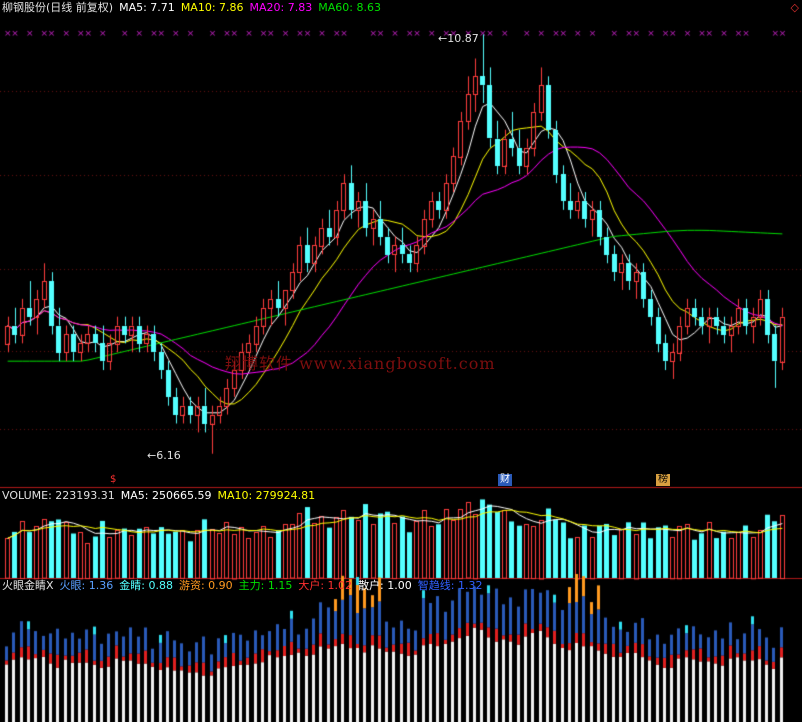 This screenshot has width=802, height=722. I want to click on sanhu-readout: 散户: 1.00, so click(385, 585).